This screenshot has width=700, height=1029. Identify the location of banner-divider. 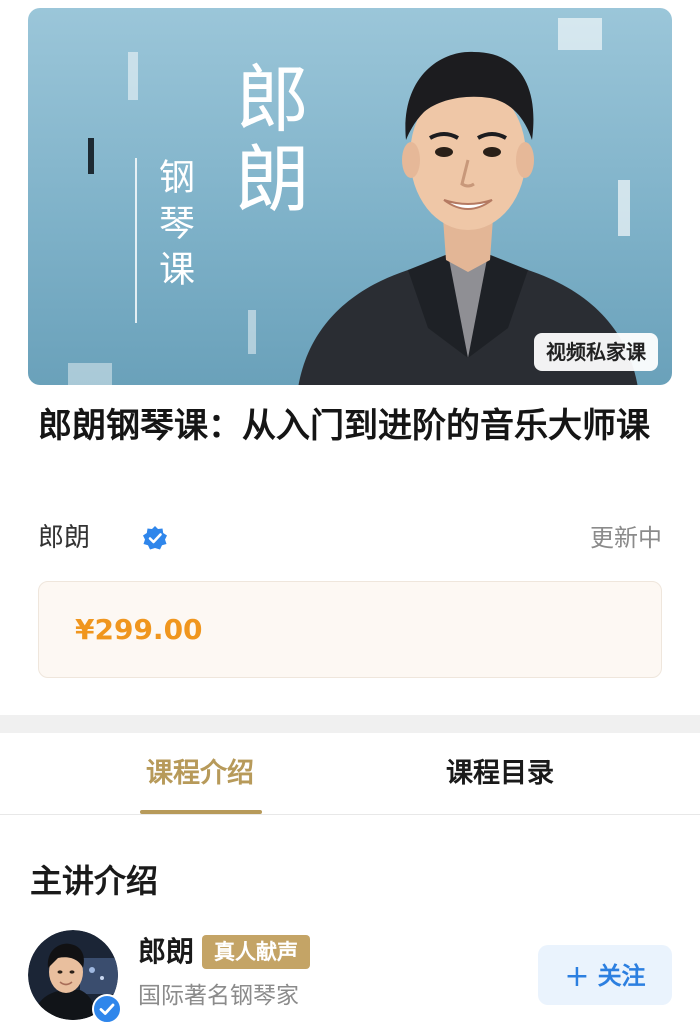
(136, 240).